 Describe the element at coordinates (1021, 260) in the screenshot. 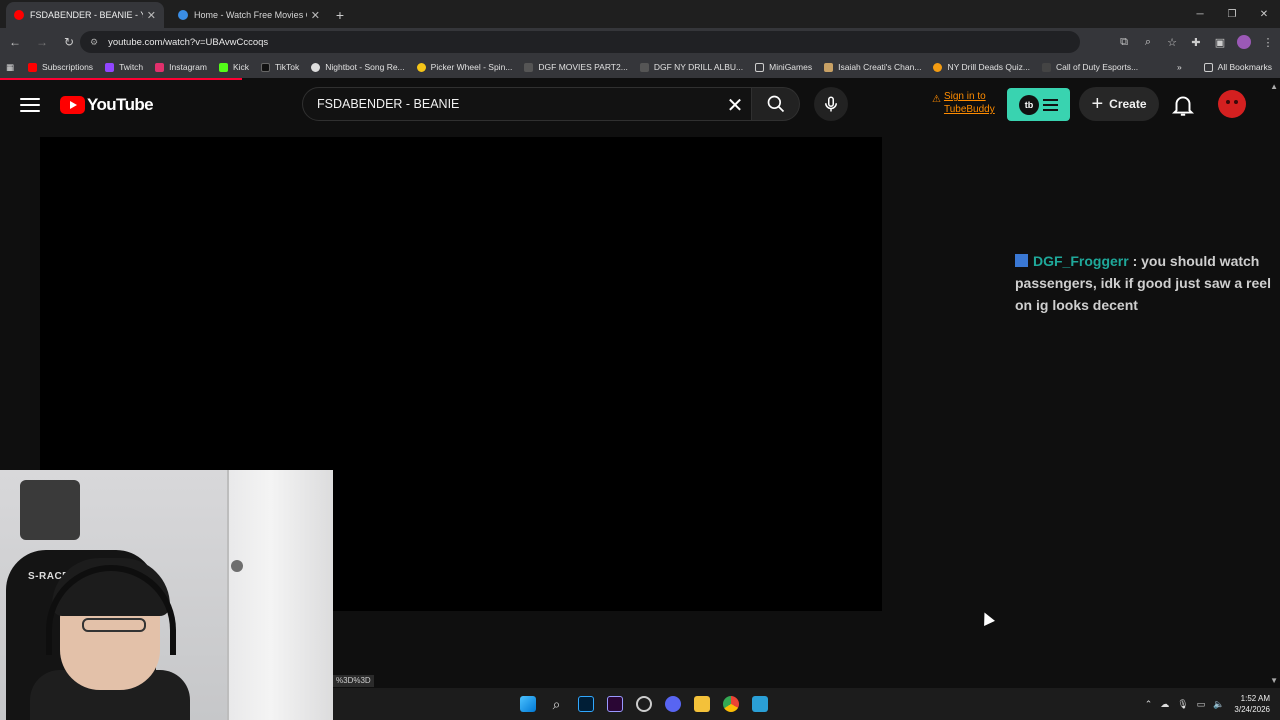

I see `chat-badge-icon` at that location.